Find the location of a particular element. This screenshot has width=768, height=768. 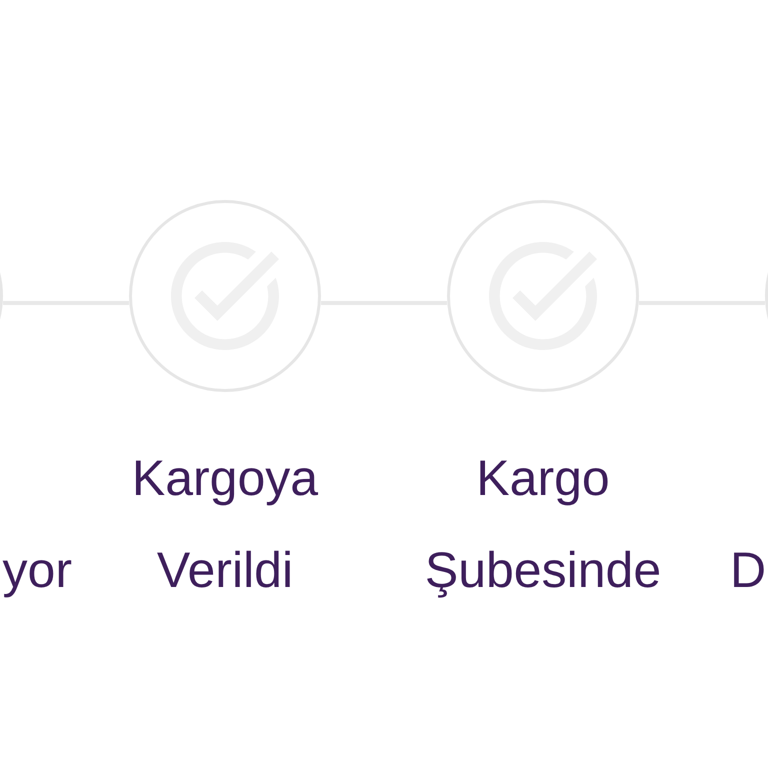

step-label: Kargo is located at coordinates (543, 478).